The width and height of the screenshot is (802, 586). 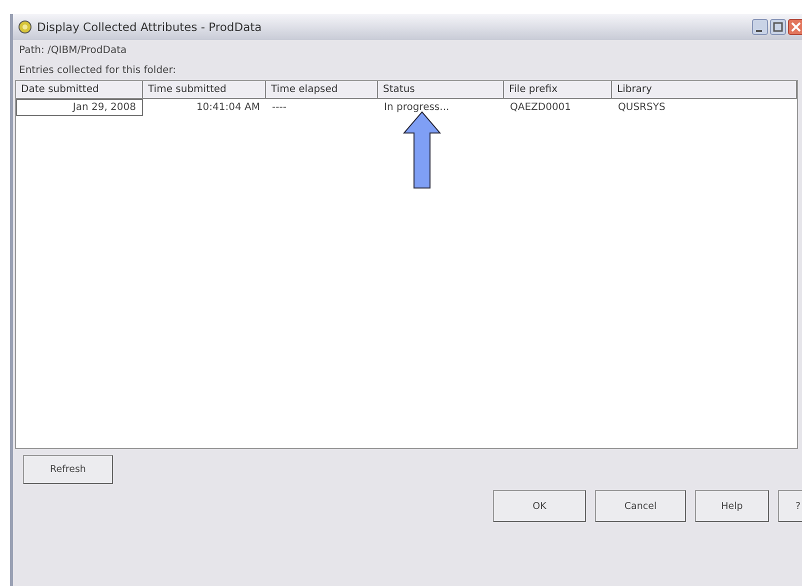 What do you see at coordinates (149, 27) in the screenshot?
I see `window-title: Display Collected Attributes - ProdData` at bounding box center [149, 27].